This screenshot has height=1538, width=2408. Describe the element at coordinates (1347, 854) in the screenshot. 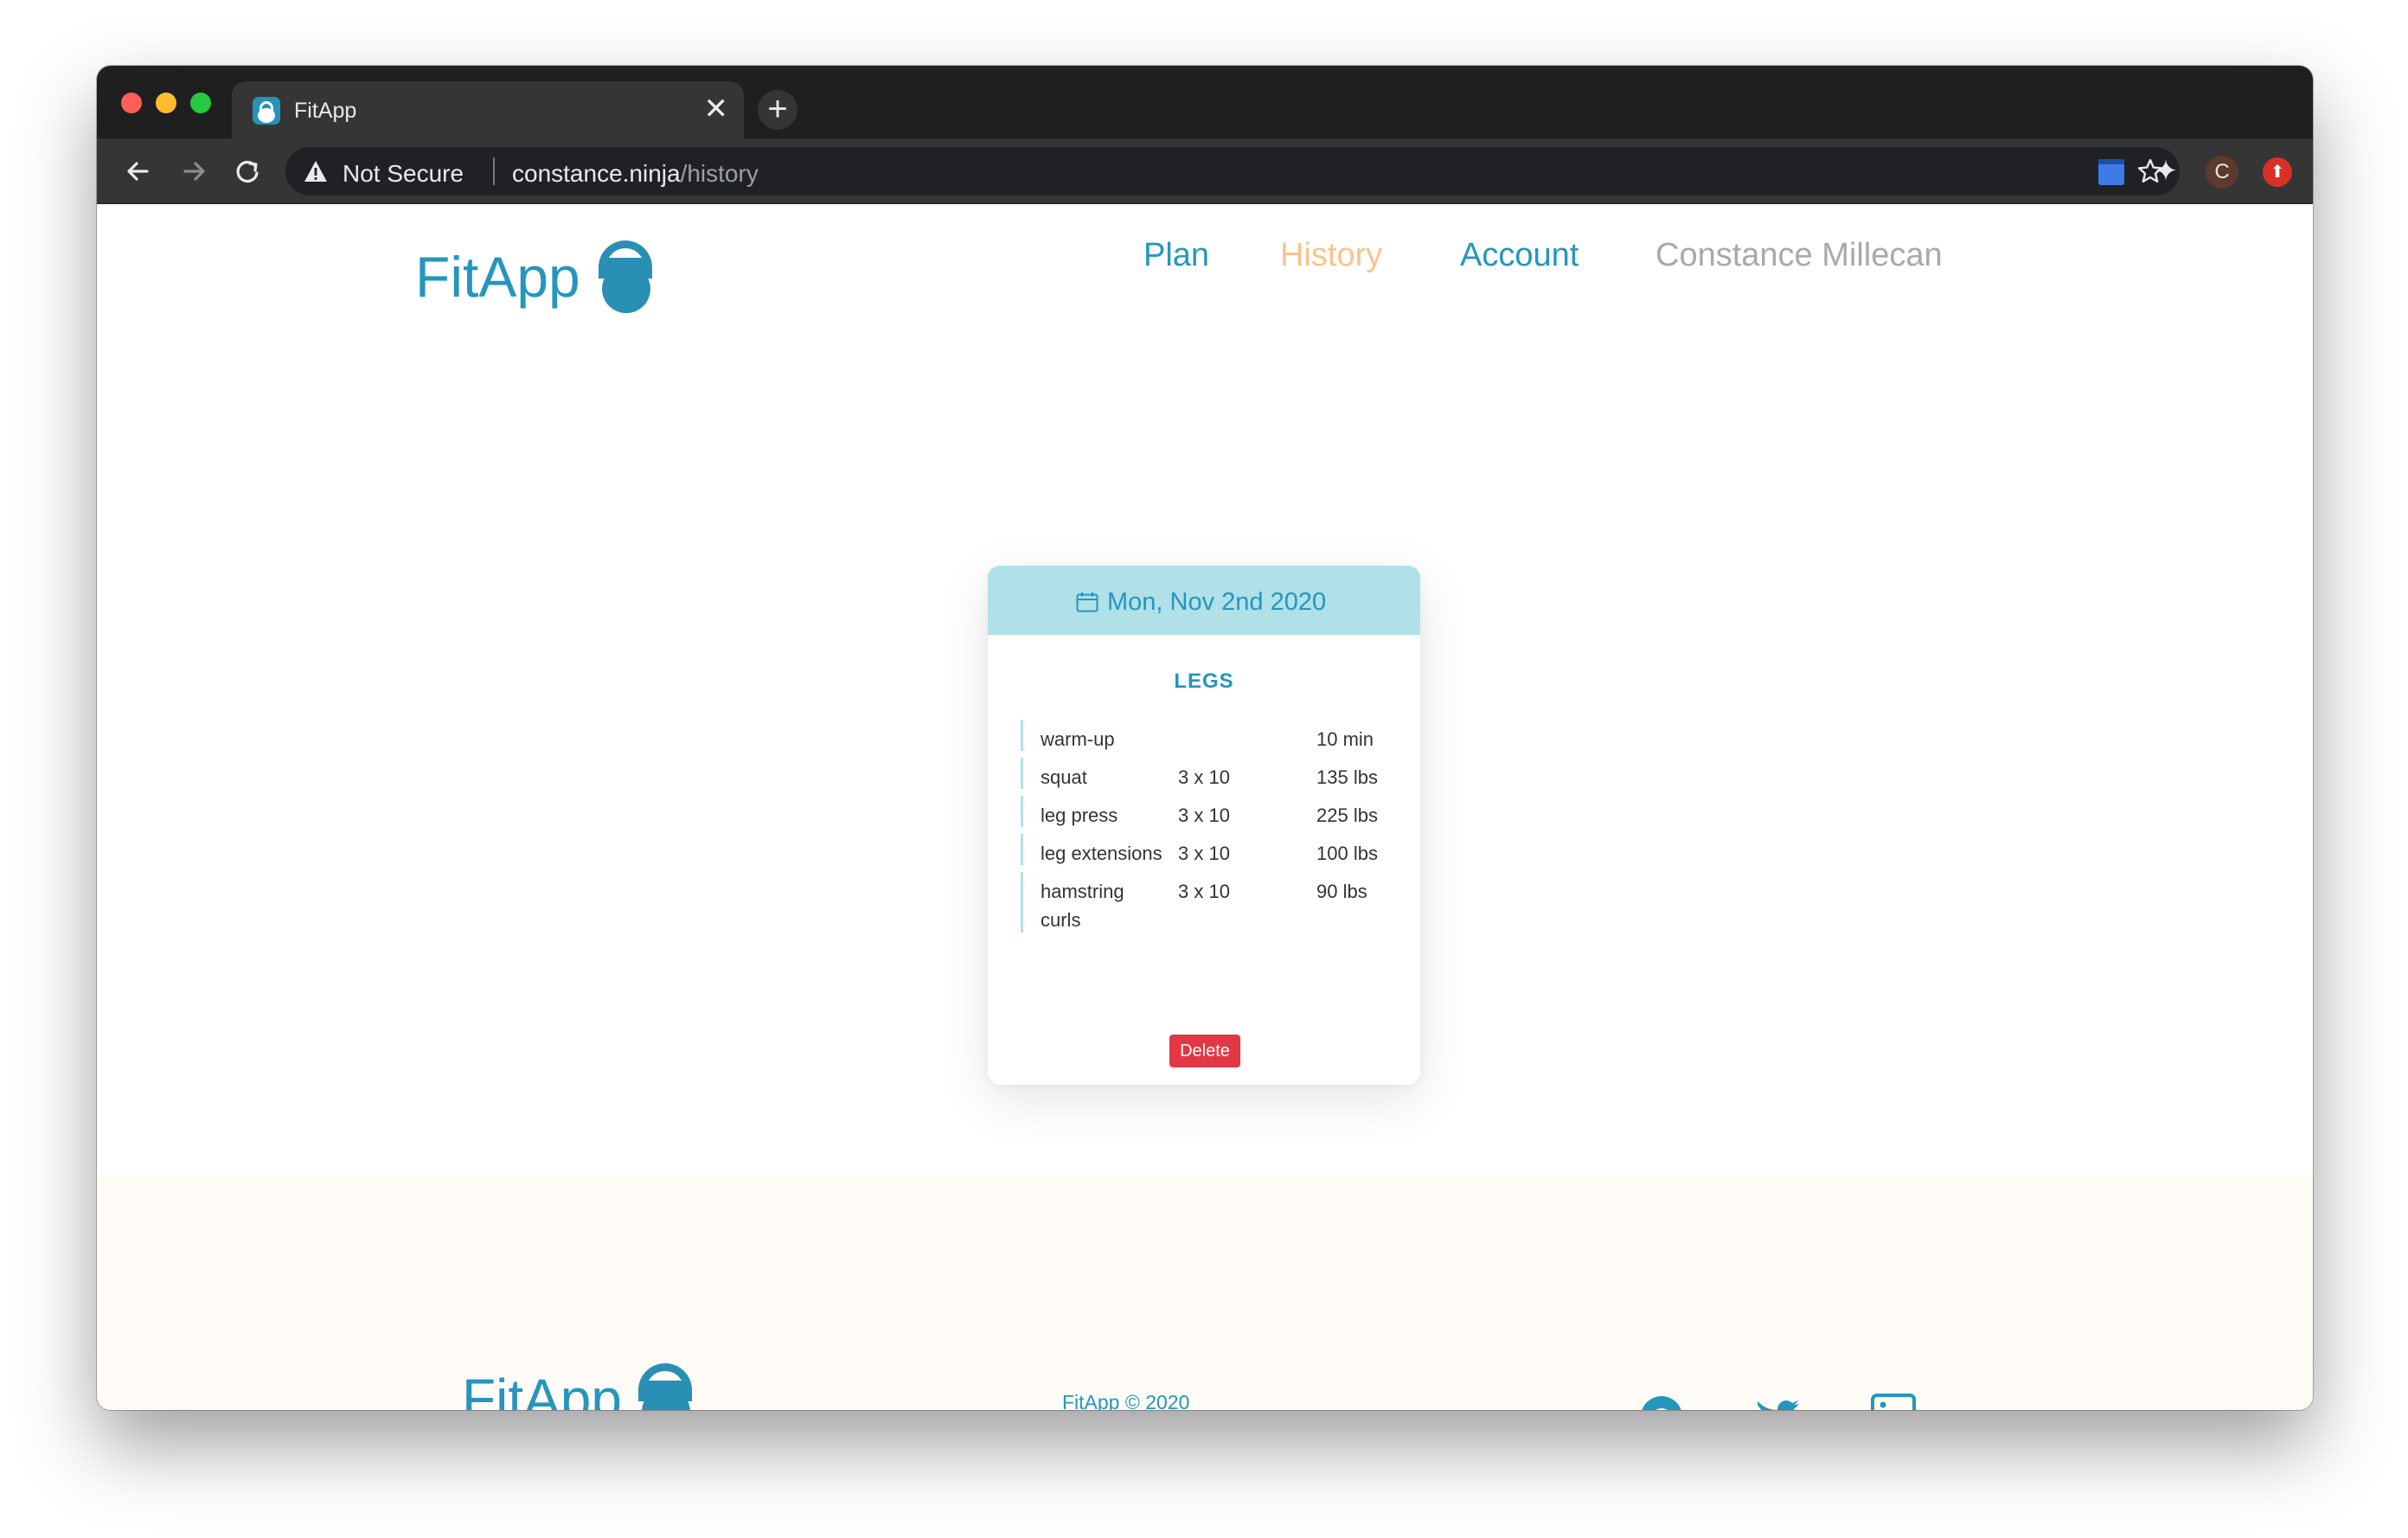

I see `exercise-load: 100 lbs` at that location.